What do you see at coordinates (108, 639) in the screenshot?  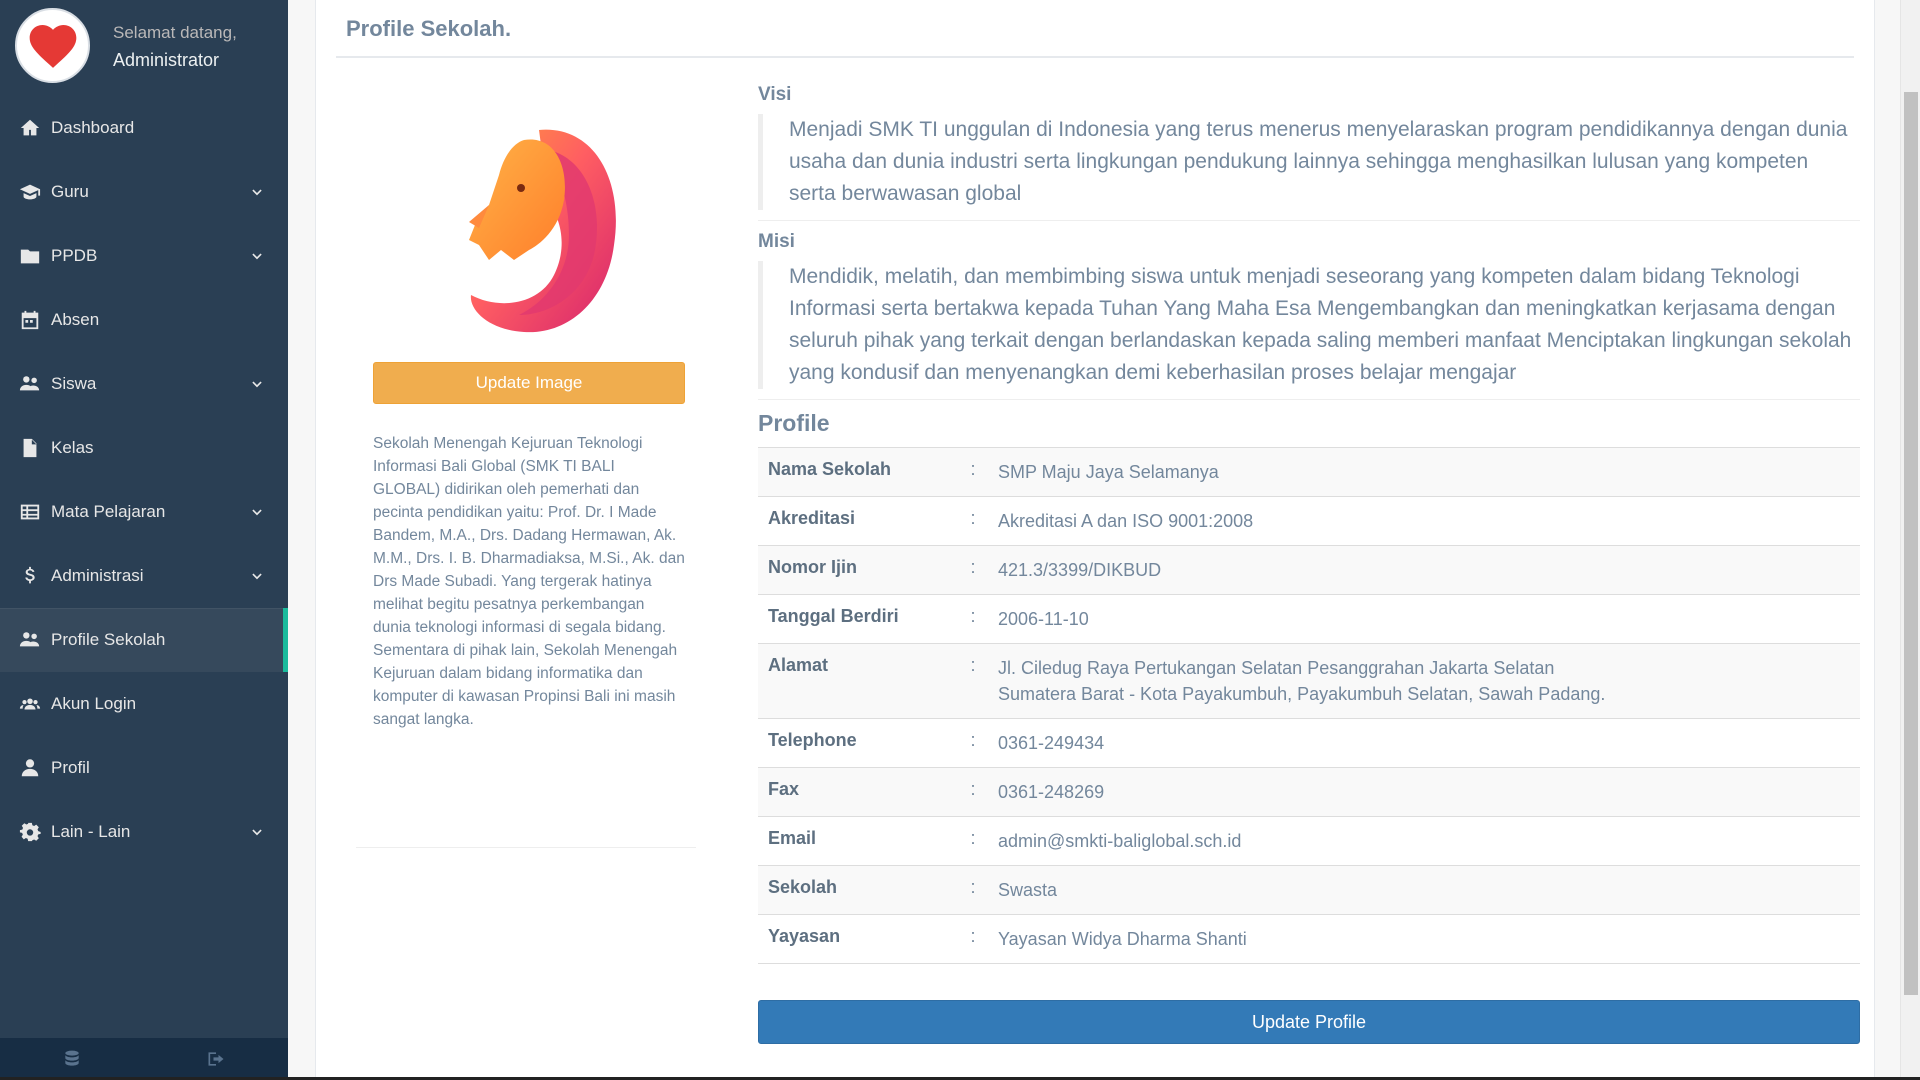 I see `sidebar-item-label: Profile Sekolah` at bounding box center [108, 639].